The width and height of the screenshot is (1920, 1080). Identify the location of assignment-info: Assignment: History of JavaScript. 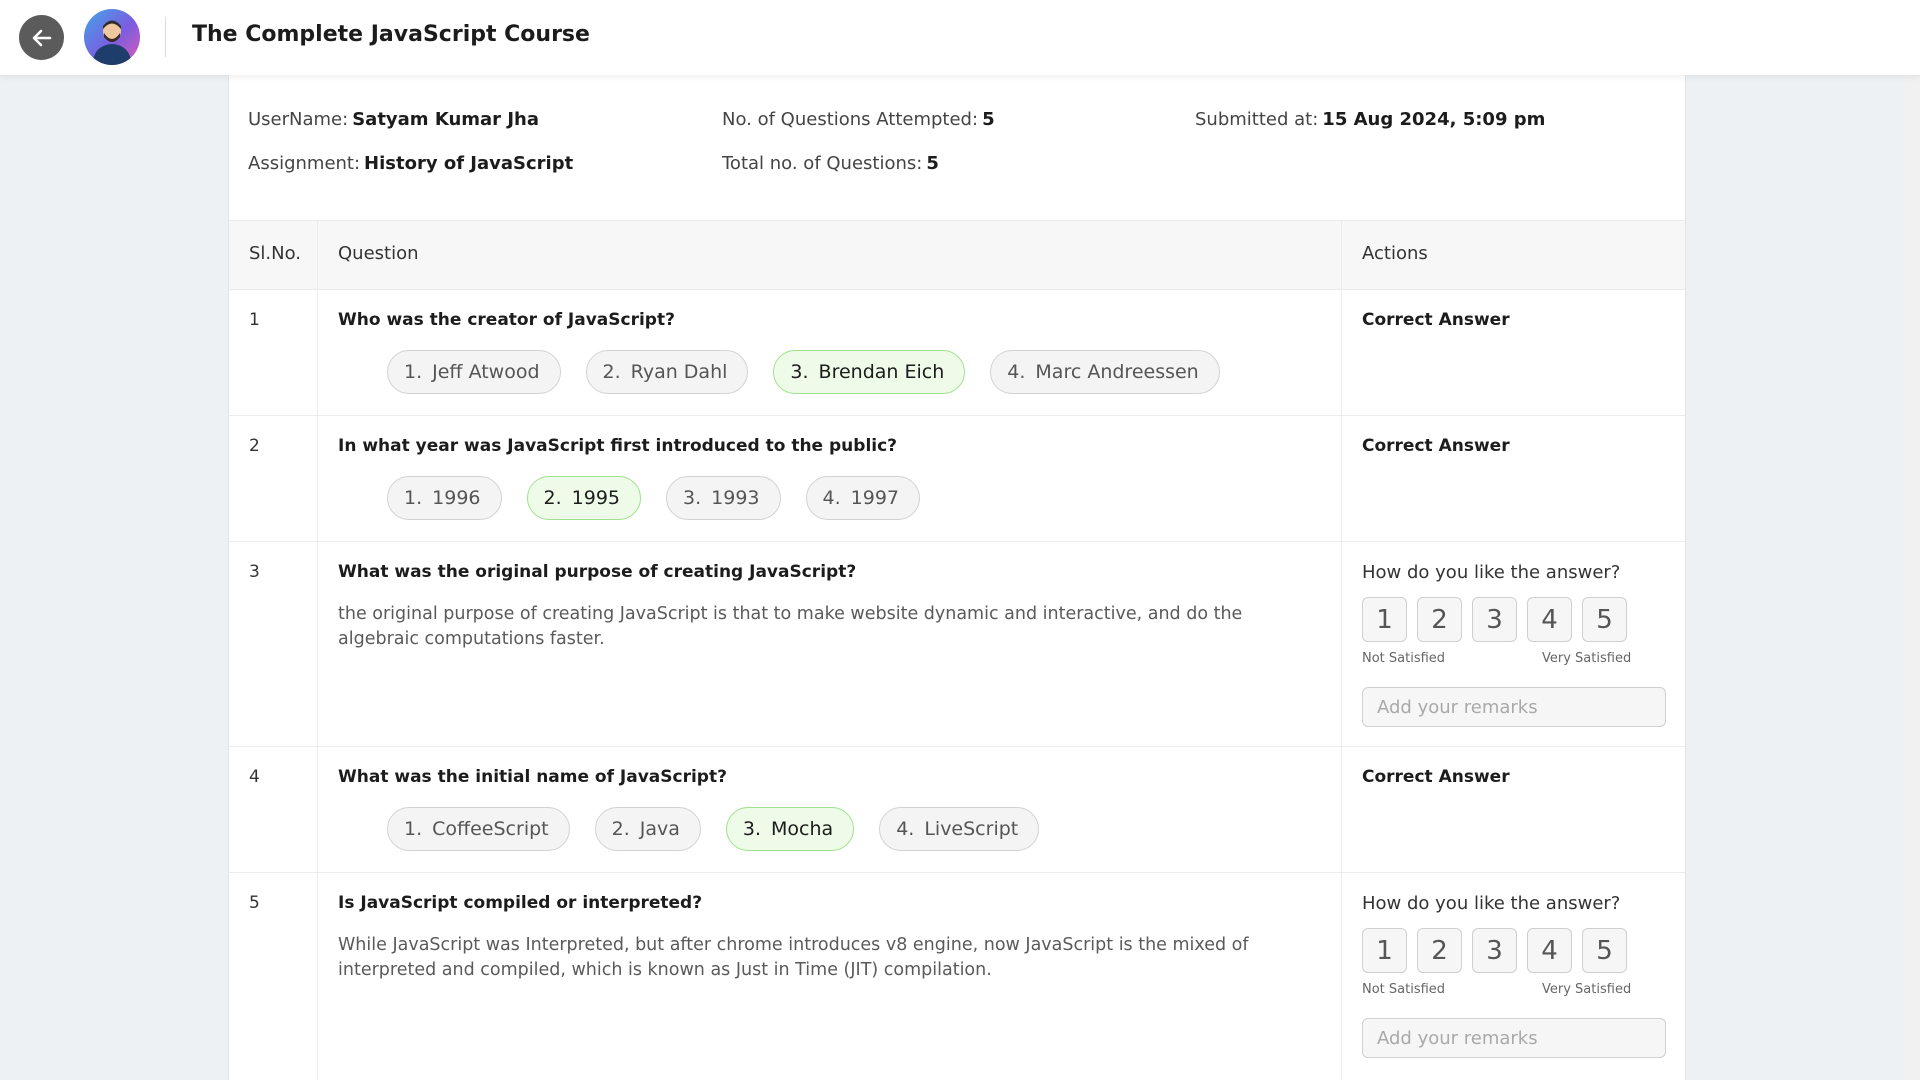
(410, 163).